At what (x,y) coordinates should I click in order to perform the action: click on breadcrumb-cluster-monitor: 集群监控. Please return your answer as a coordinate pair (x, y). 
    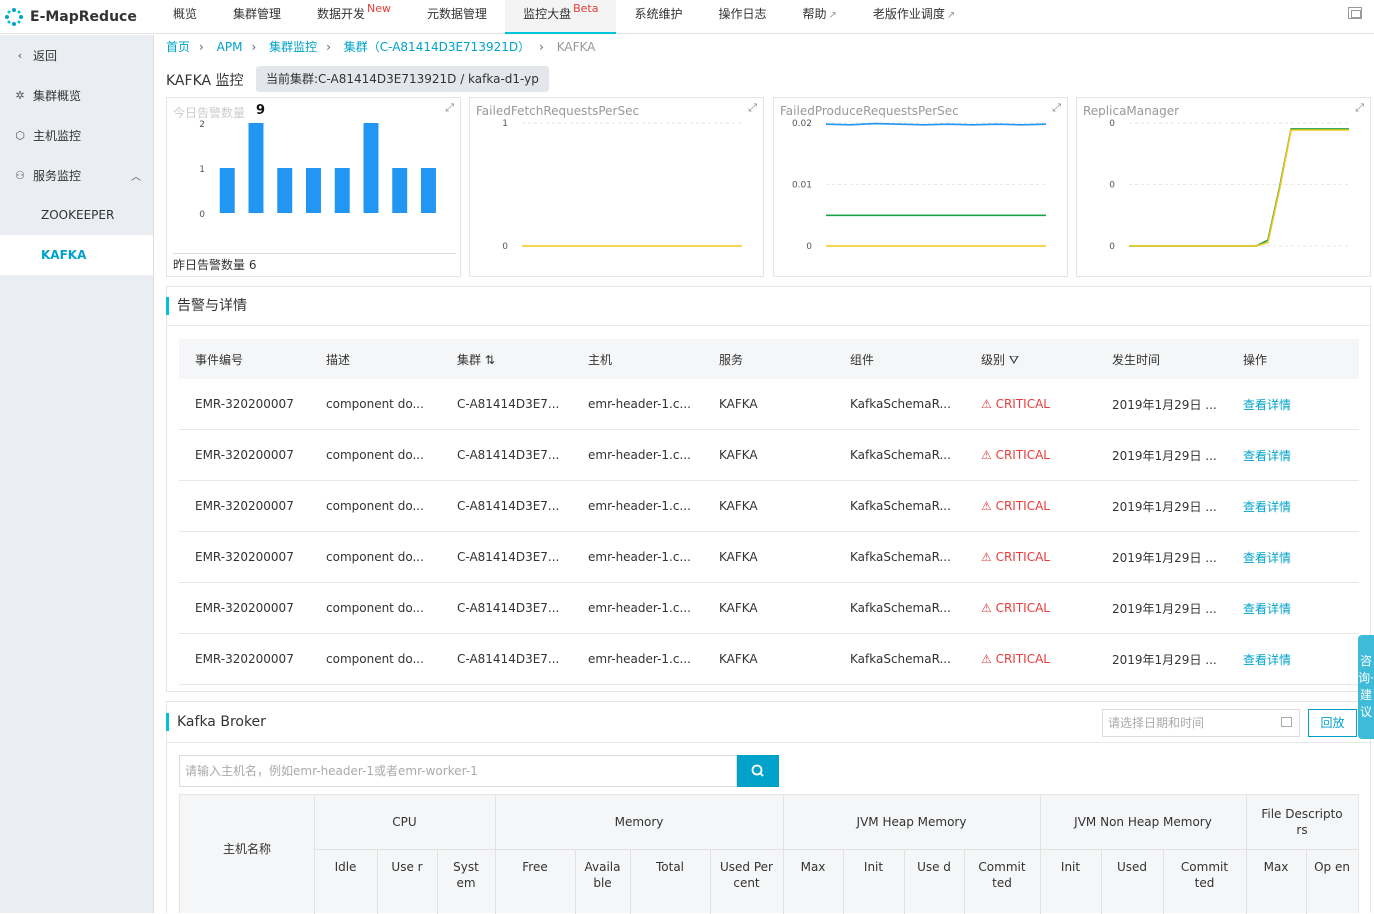
    Looking at the image, I should click on (293, 47).